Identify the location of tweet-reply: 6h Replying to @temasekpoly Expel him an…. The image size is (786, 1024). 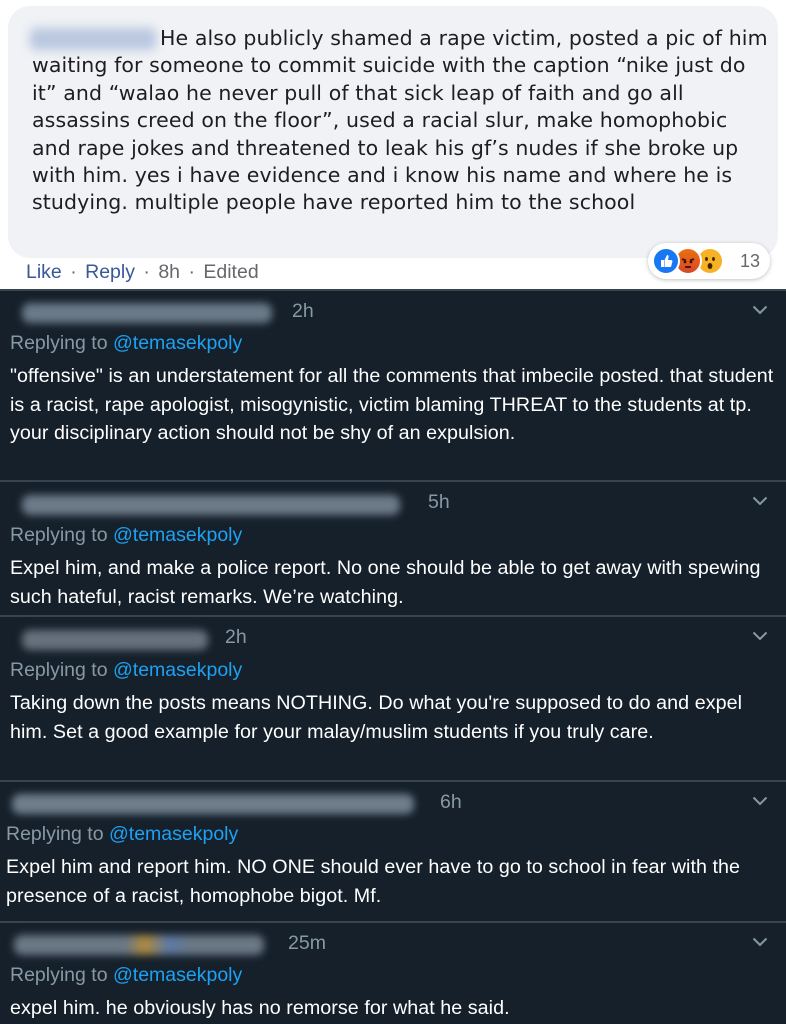
(393, 851).